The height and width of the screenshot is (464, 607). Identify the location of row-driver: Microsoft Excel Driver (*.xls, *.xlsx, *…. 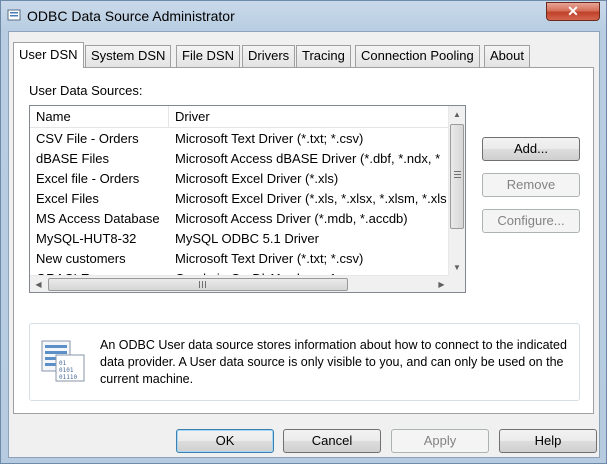
(311, 198).